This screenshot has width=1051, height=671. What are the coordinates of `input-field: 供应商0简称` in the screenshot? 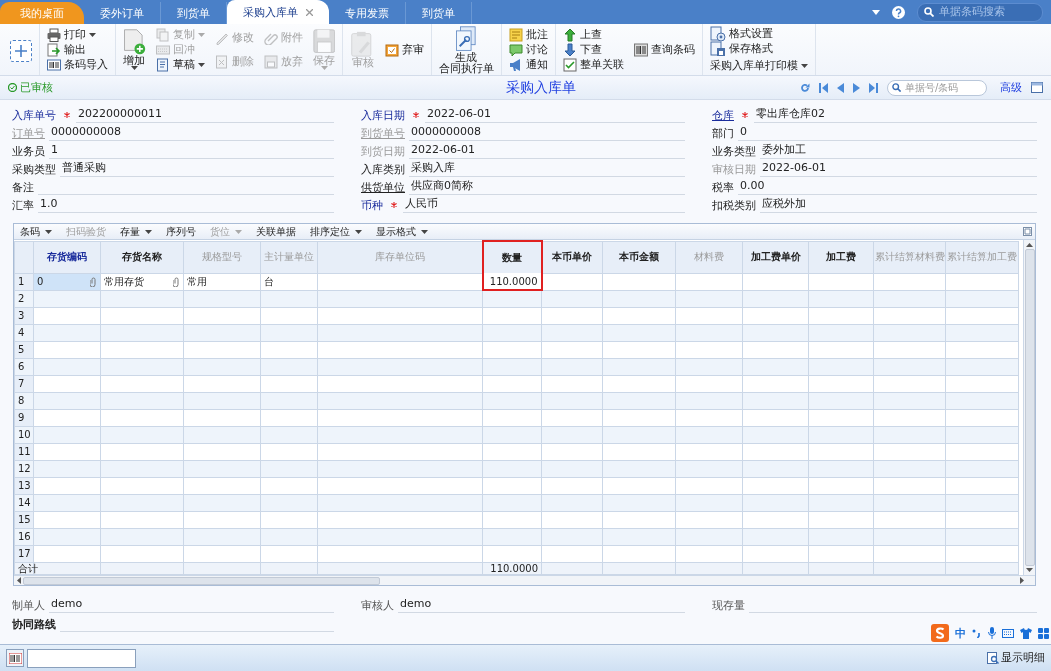 It's located at (547, 187).